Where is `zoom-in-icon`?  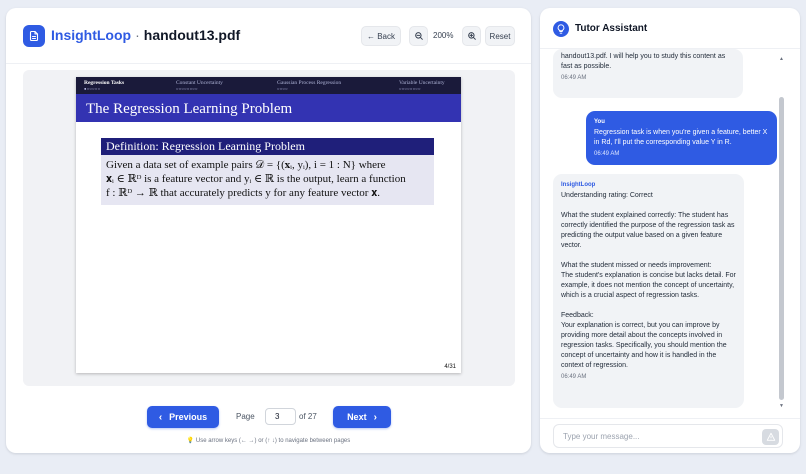 zoom-in-icon is located at coordinates (471, 36).